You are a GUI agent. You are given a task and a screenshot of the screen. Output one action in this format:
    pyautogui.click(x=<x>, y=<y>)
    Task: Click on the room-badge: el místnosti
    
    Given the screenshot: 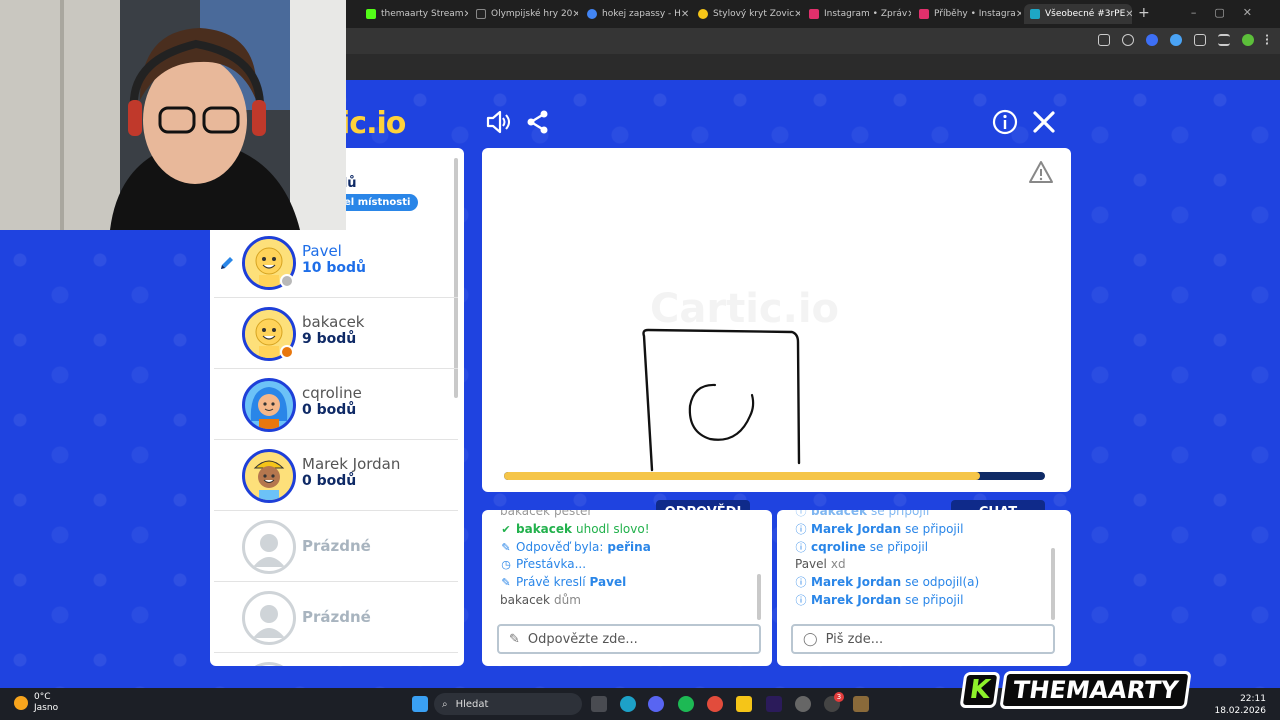 What is the action you would take?
    pyautogui.click(x=377, y=202)
    